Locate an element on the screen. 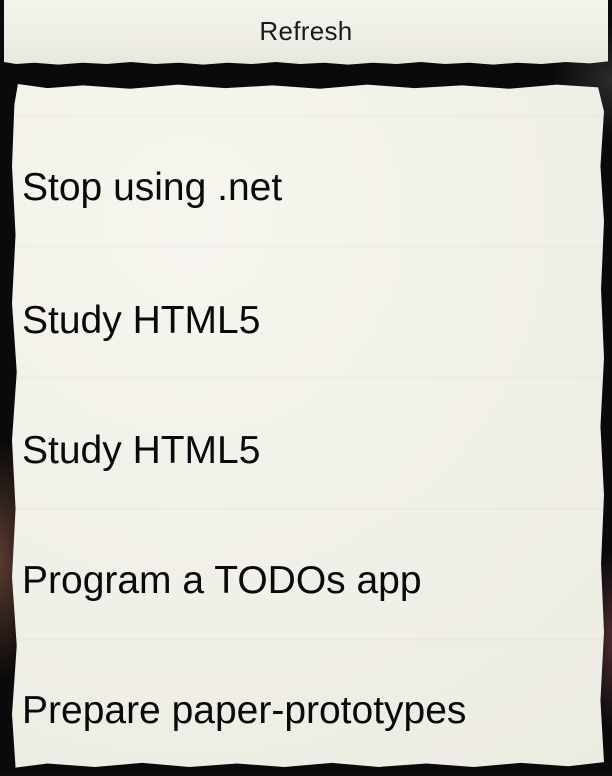 The width and height of the screenshot is (612, 776). refresh-button: Refresh is located at coordinates (305, 31).